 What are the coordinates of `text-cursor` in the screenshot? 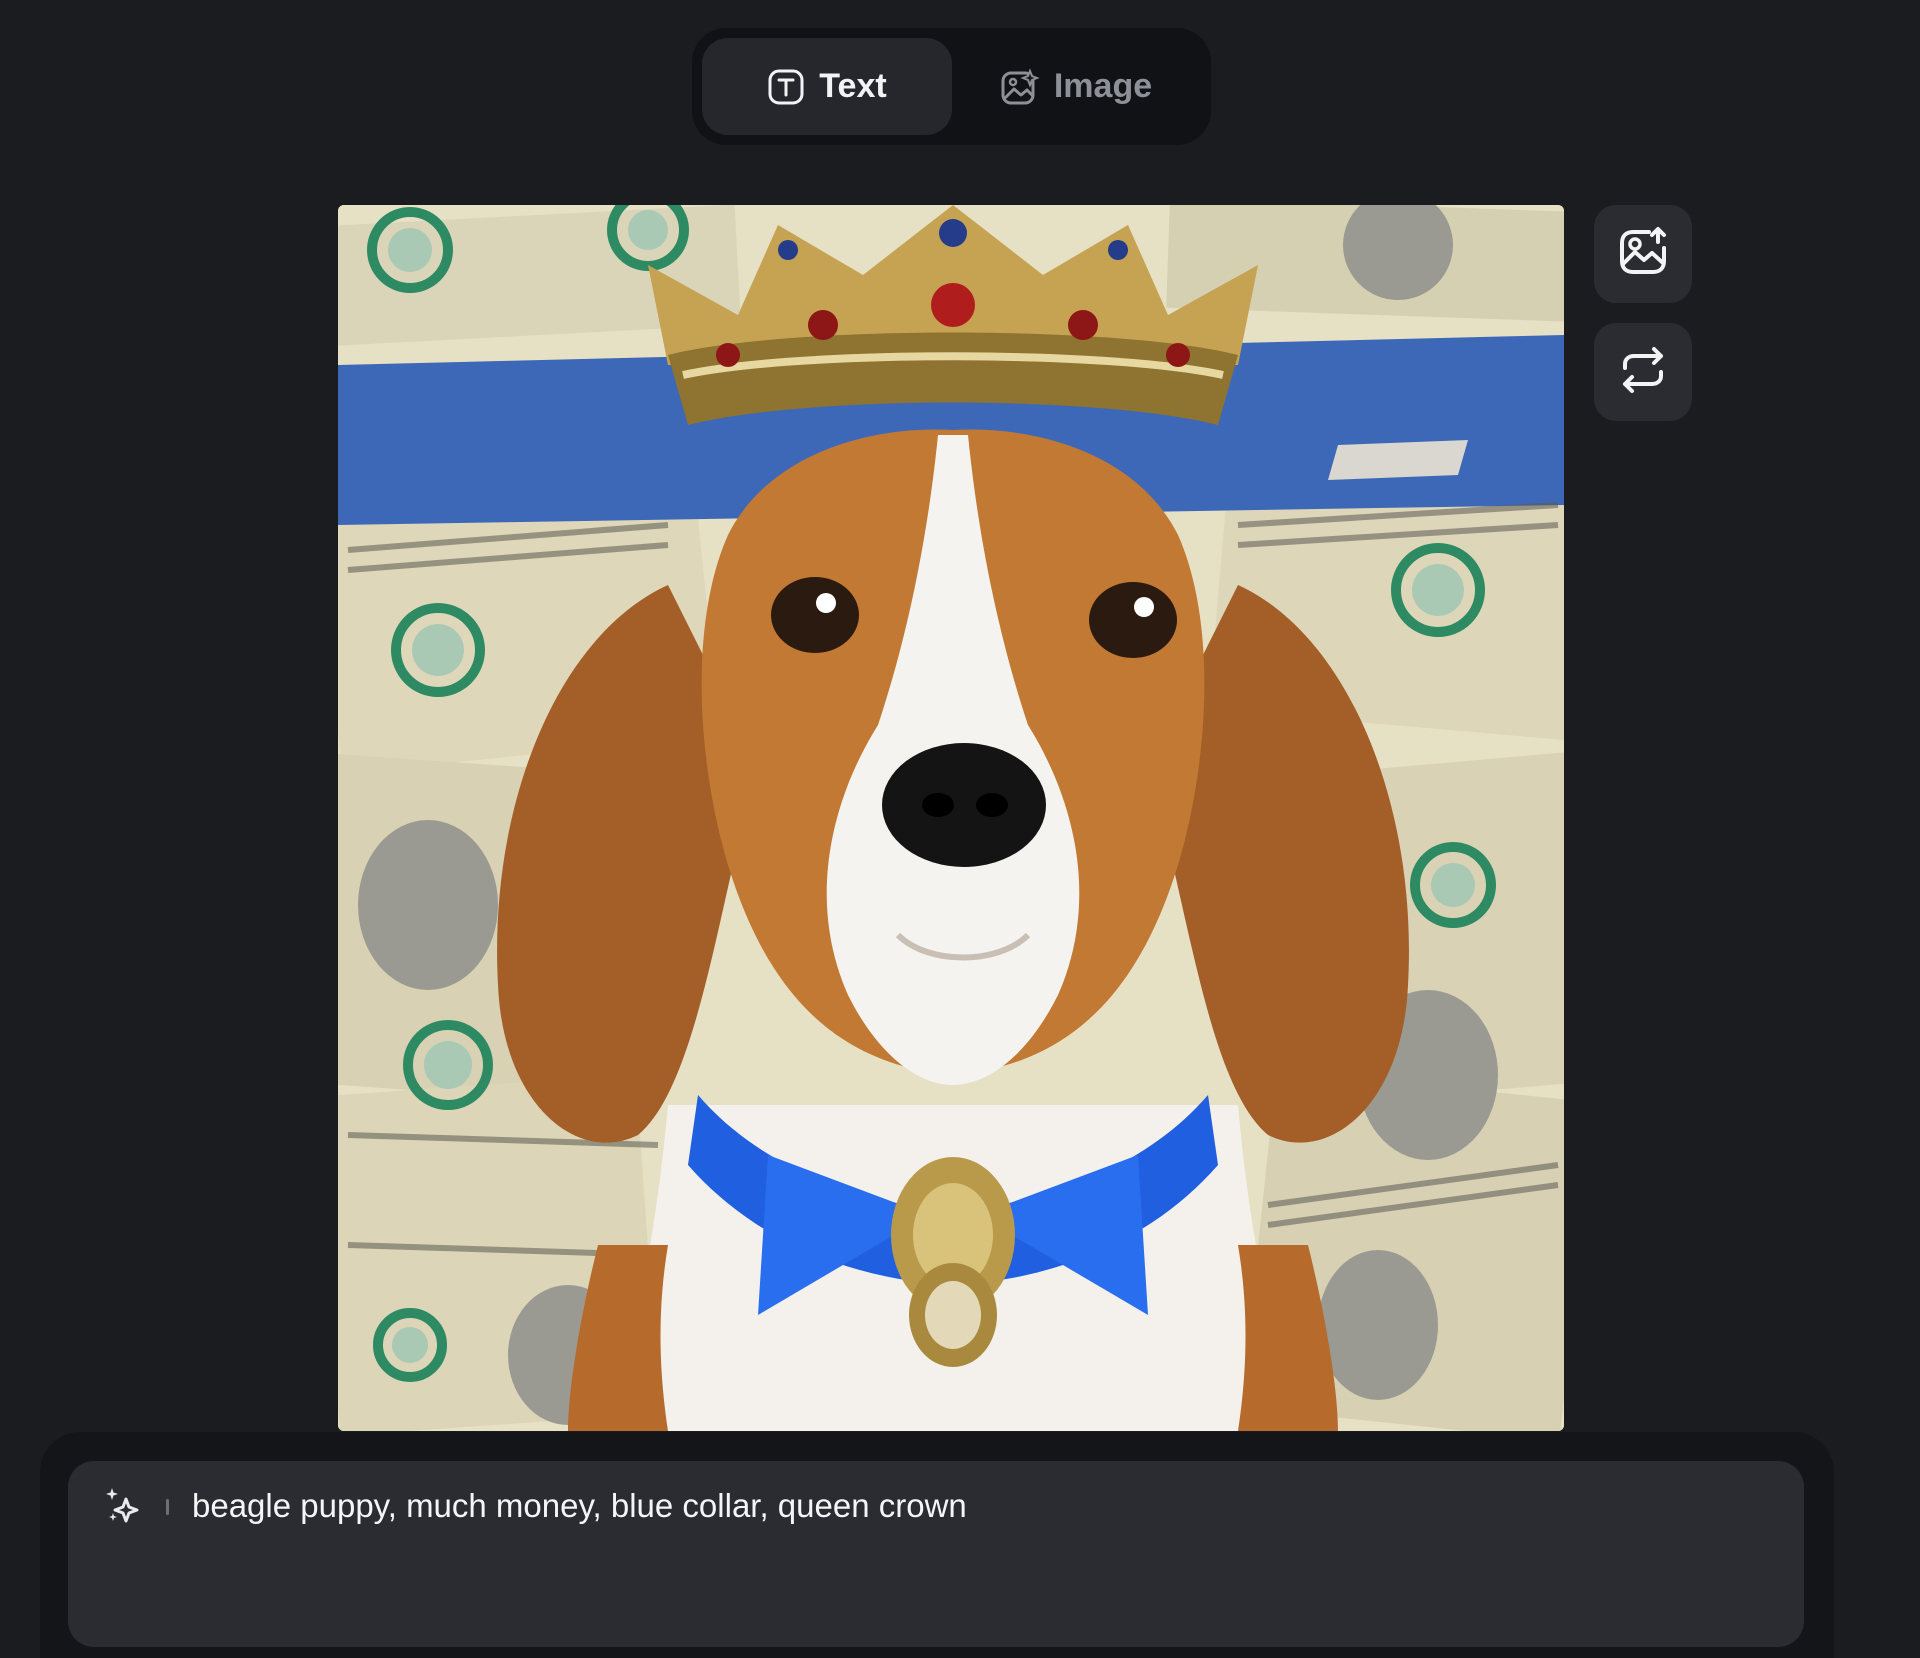 It's located at (167, 1507).